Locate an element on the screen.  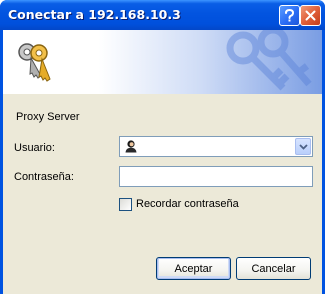
help-icon is located at coordinates (289, 15).